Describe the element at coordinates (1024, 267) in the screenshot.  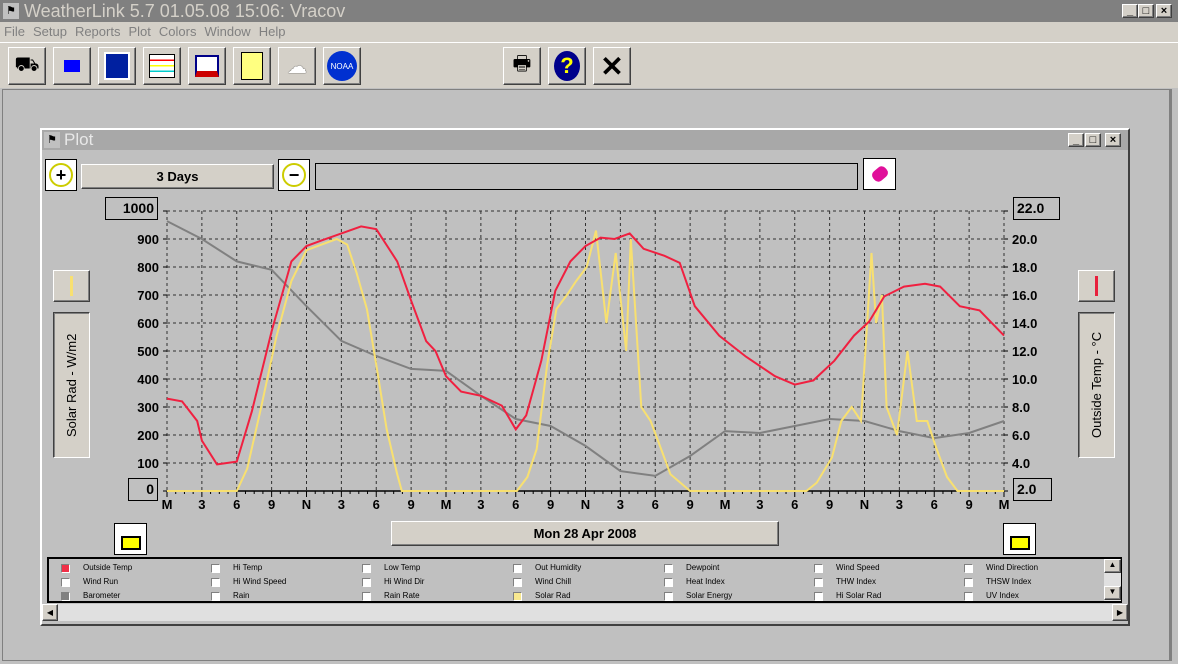
I see `right-tick-label: 18.0` at that location.